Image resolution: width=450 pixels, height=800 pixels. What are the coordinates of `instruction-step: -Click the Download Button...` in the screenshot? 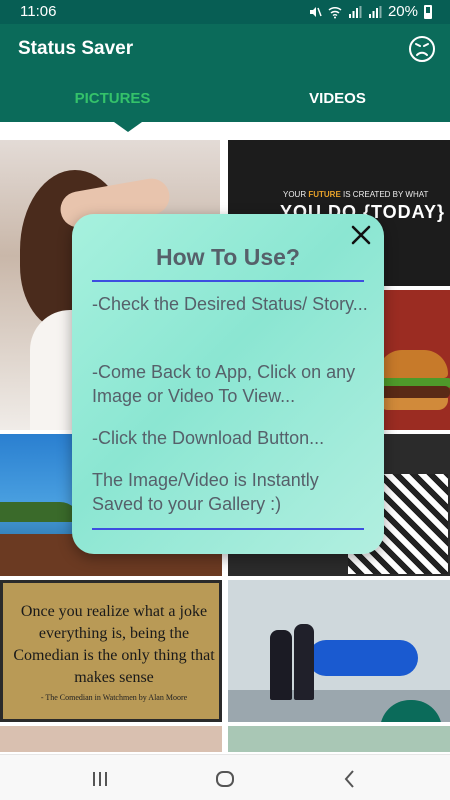 It's located at (208, 438).